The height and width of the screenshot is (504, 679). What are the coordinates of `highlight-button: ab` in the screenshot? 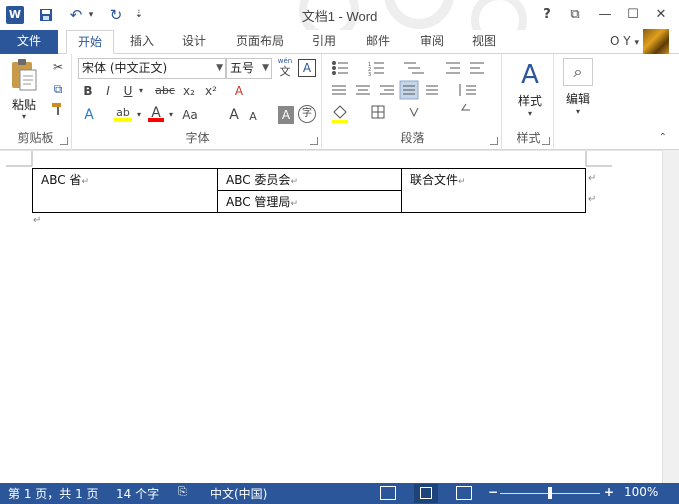 It's located at (123, 113).